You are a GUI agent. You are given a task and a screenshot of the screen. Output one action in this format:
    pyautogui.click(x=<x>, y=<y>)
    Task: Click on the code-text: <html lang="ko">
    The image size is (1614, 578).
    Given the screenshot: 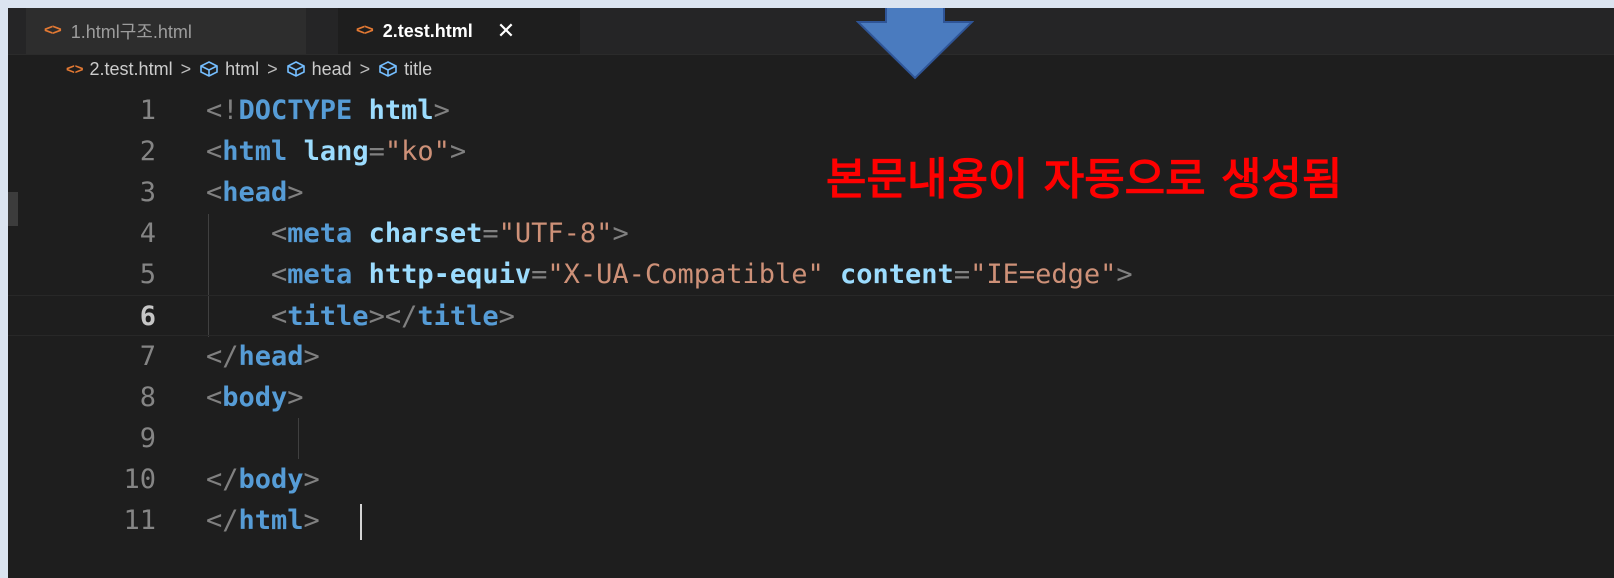 What is the action you would take?
    pyautogui.click(x=336, y=151)
    